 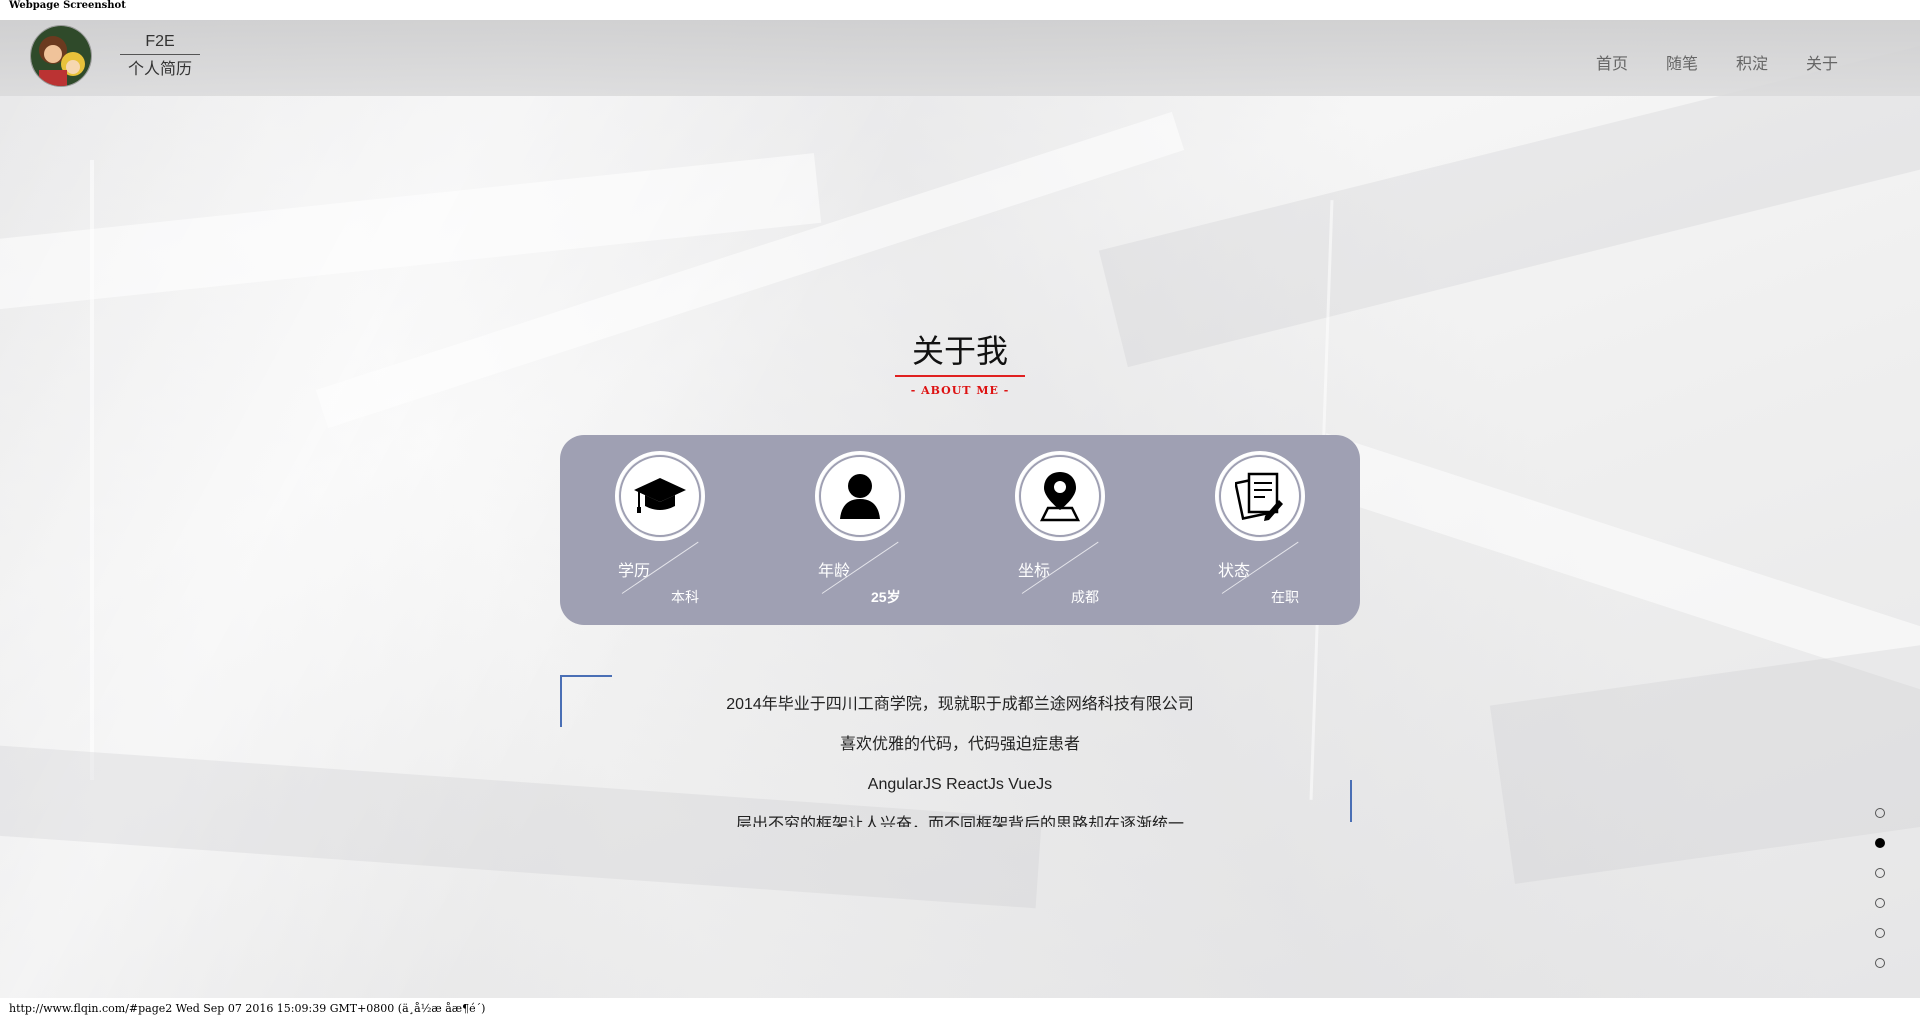 I want to click on profile-info-card: 学历 本科 年龄 25岁 坐标 成都 状态 在职, so click(x=960, y=530).